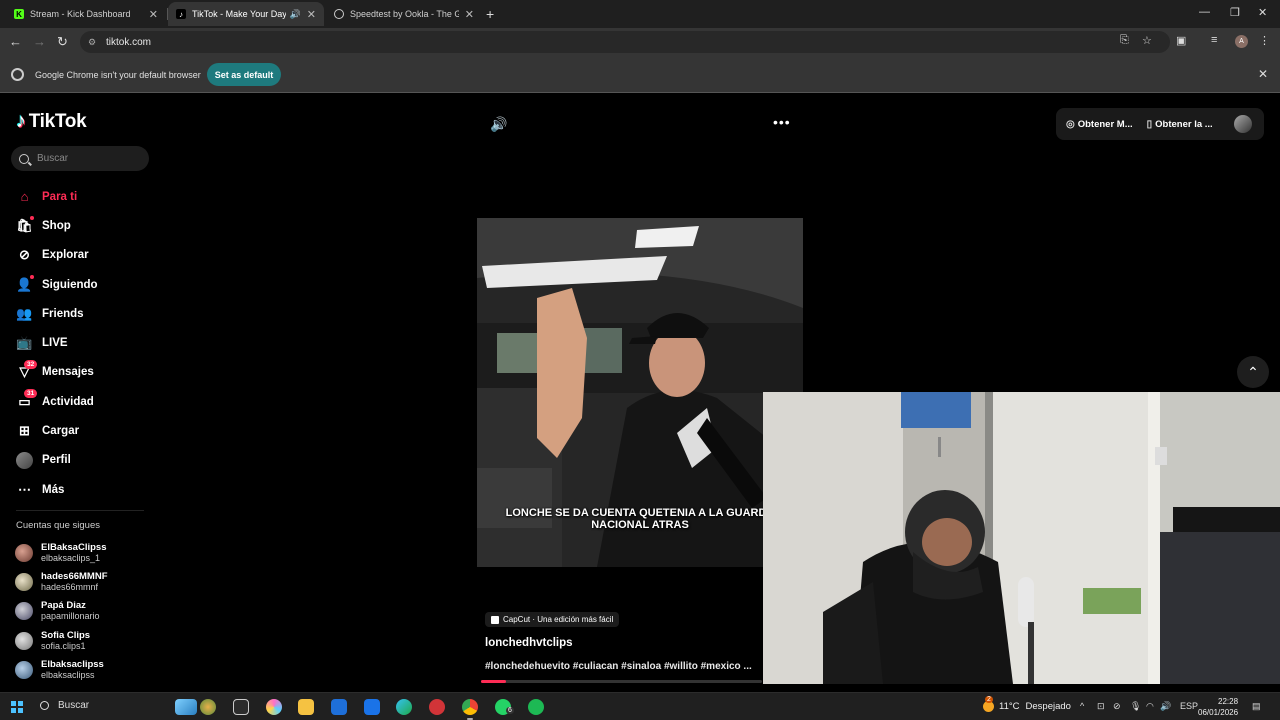  Describe the element at coordinates (1101, 706) in the screenshot. I see `tray-app-icon: ⊡` at that location.